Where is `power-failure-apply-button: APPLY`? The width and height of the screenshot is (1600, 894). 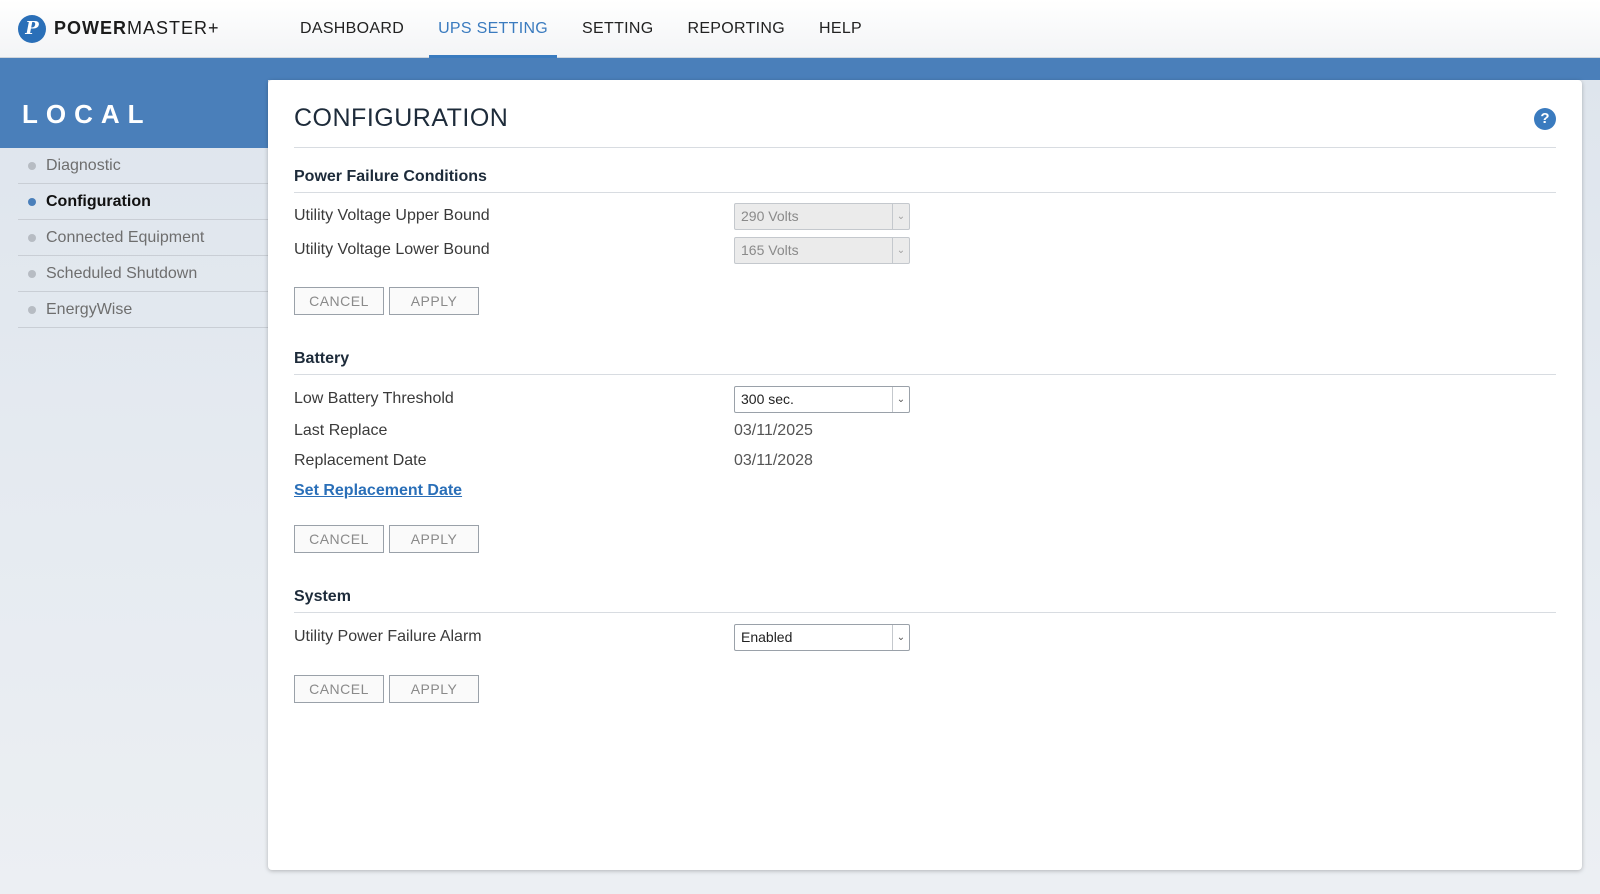
power-failure-apply-button: APPLY is located at coordinates (434, 301).